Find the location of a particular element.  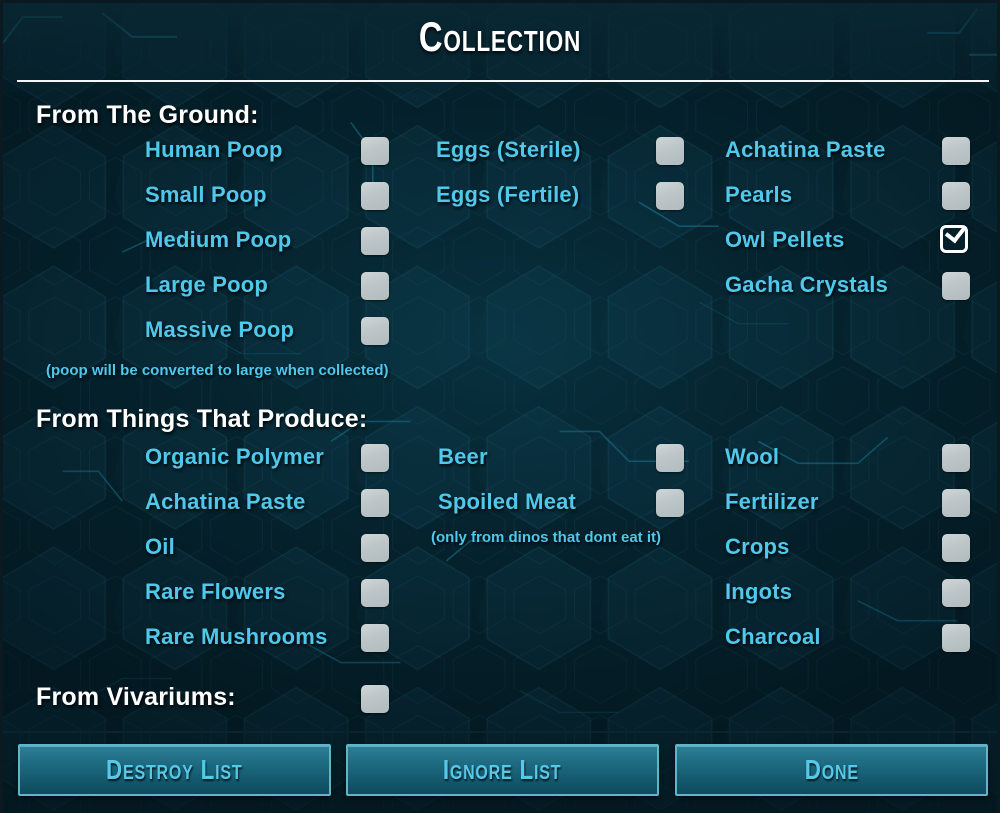

checkbox-rare-flowers is located at coordinates (375, 593).